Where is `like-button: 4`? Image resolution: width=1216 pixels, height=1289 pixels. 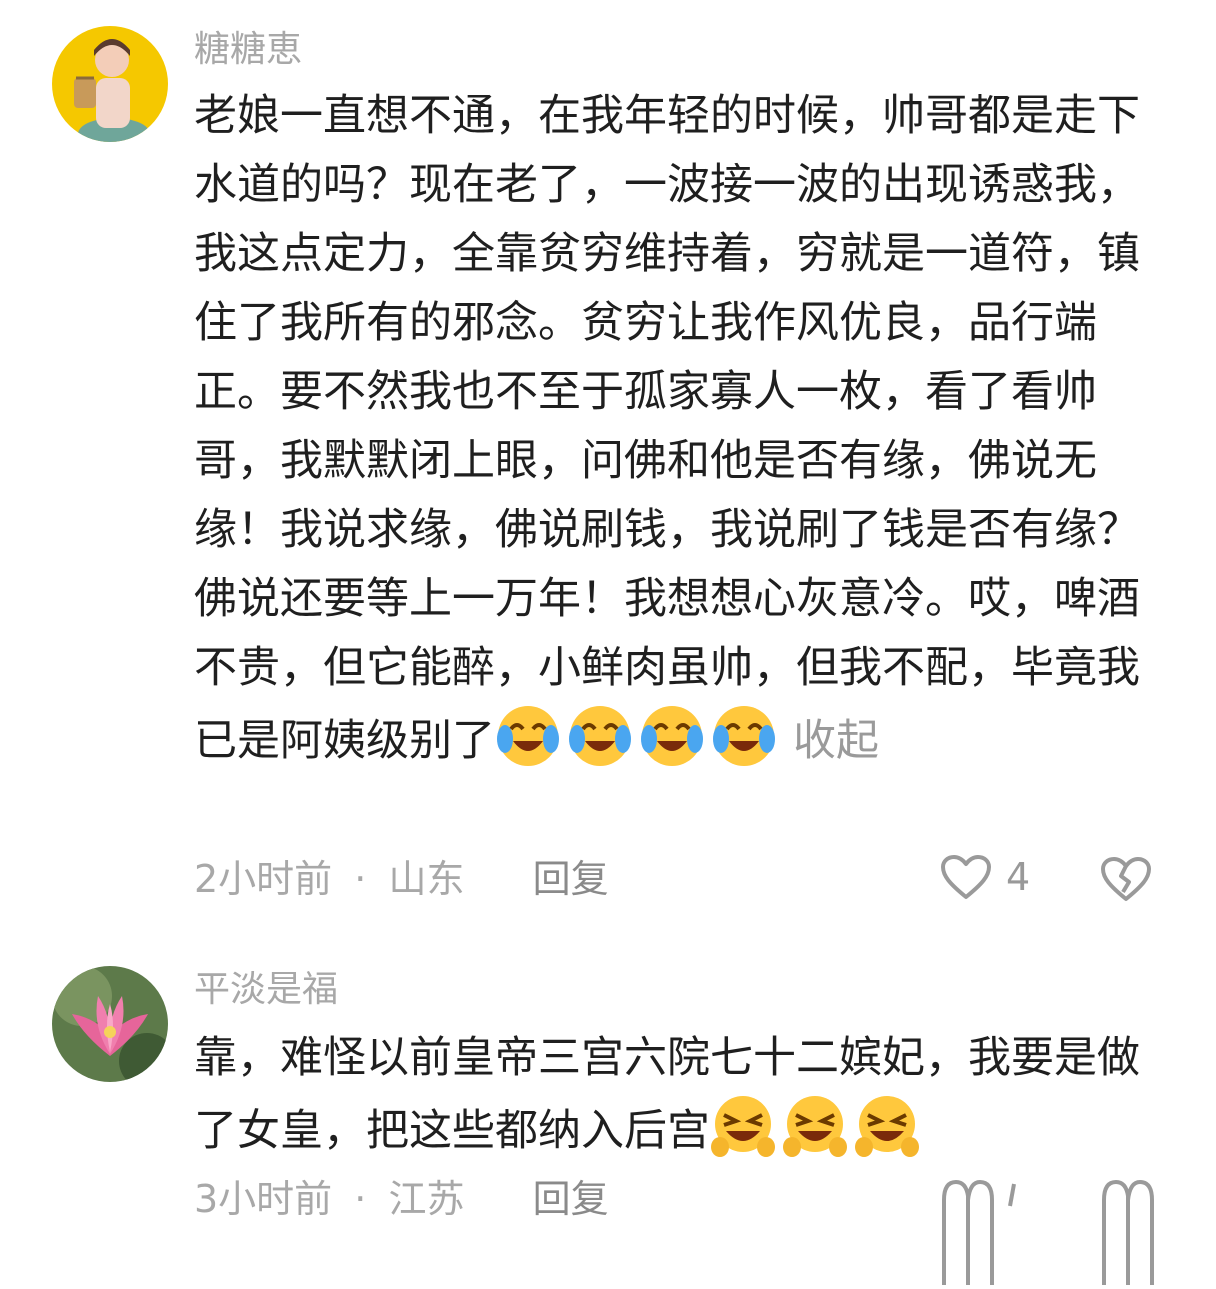 like-button: 4 is located at coordinates (985, 877).